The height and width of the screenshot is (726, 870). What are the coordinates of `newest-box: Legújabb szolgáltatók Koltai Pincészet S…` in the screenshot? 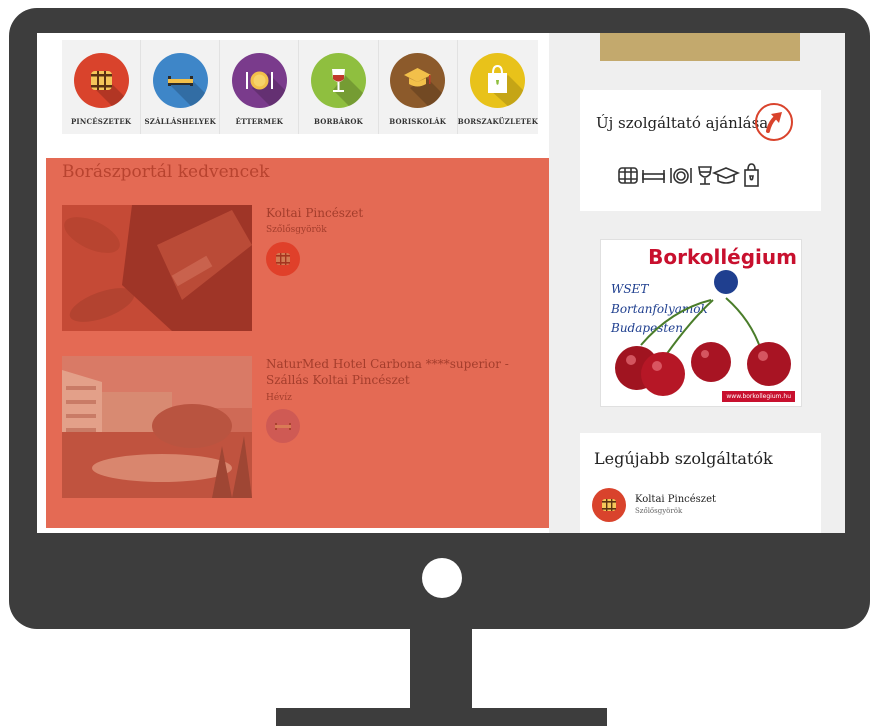 It's located at (700, 483).